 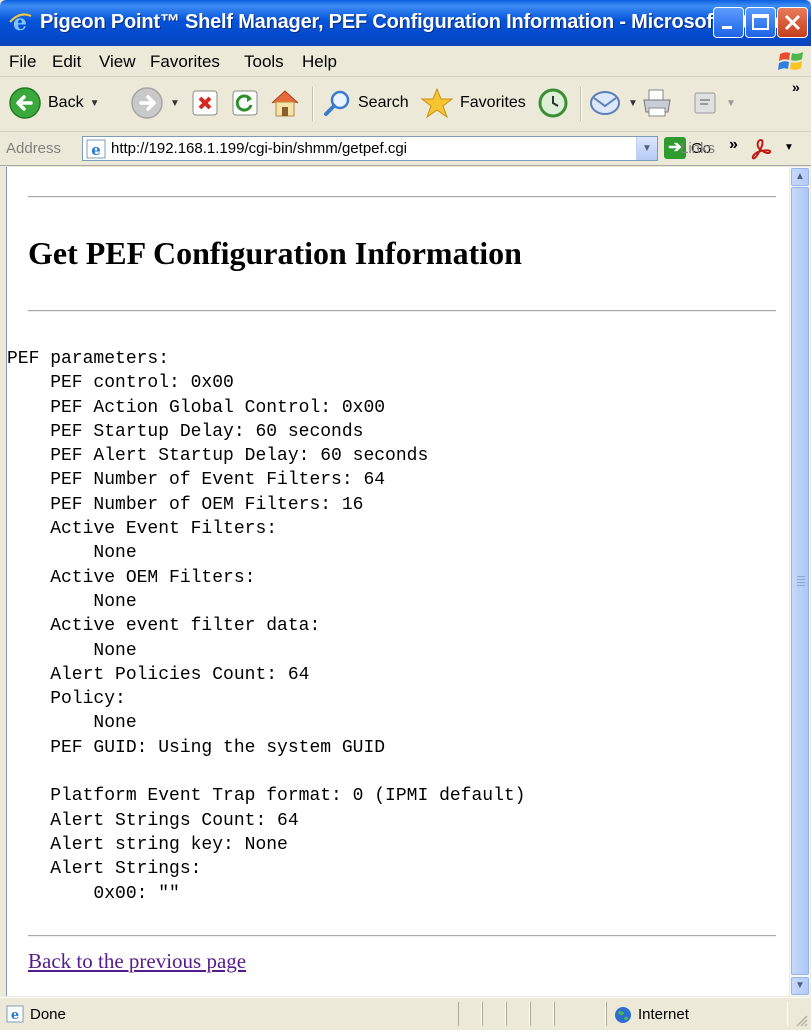 What do you see at coordinates (800, 177) in the screenshot?
I see `scroll-up-button: ▲` at bounding box center [800, 177].